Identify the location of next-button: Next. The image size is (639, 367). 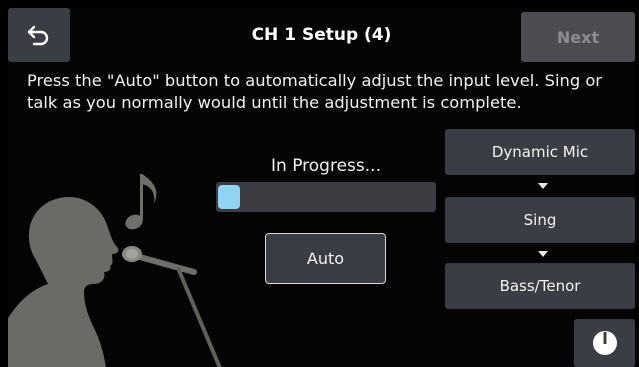
(578, 37).